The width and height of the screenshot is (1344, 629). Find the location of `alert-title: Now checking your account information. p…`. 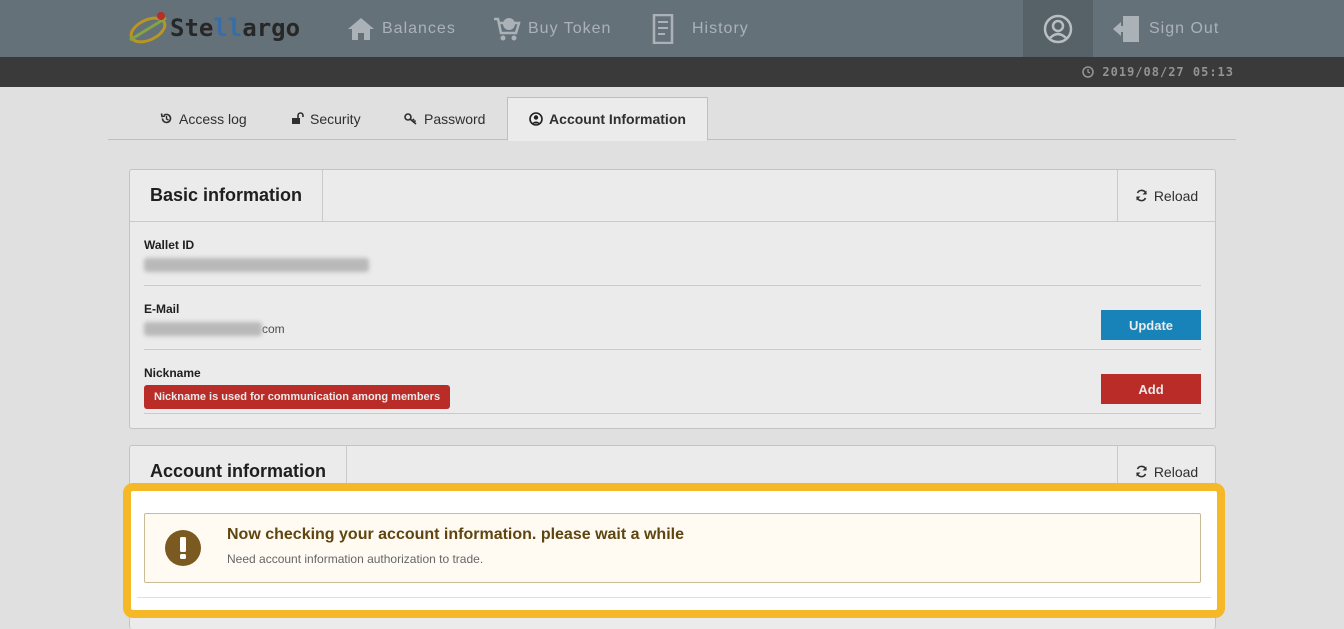

alert-title: Now checking your account information. p… is located at coordinates (455, 534).